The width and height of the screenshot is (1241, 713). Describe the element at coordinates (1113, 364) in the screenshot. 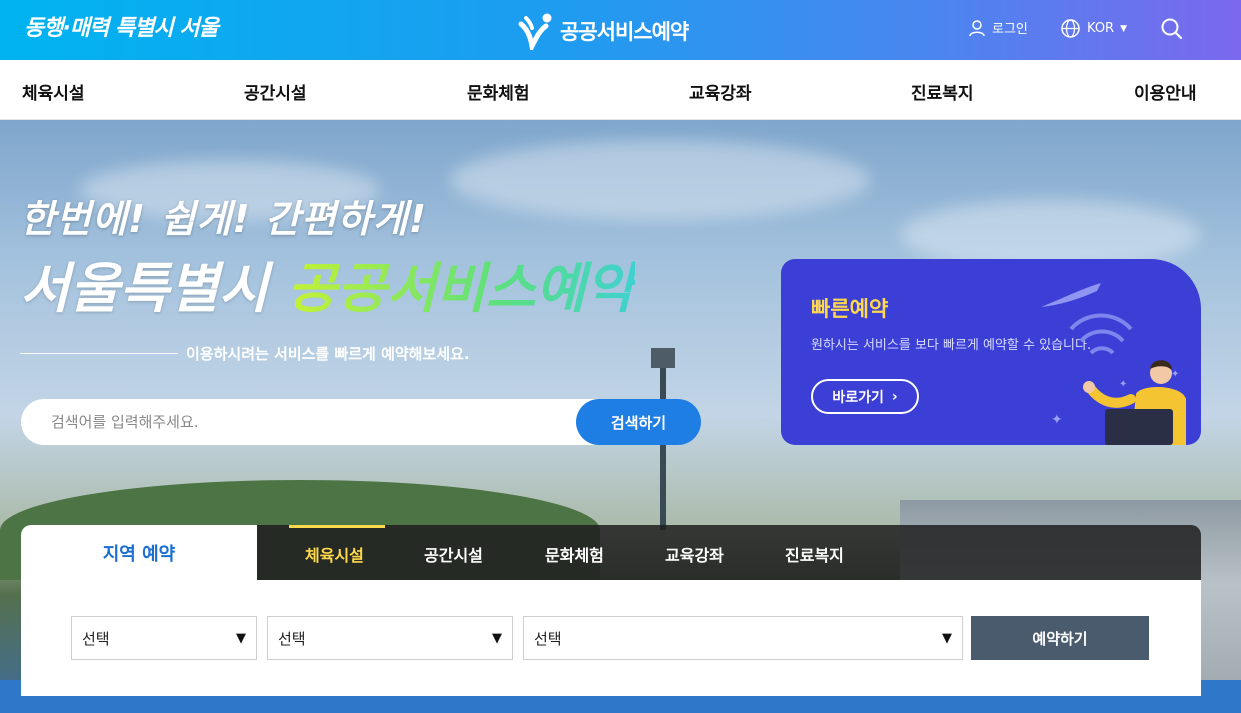

I see `person-with-laptop-illustration: ✦ ✦ ✦` at that location.